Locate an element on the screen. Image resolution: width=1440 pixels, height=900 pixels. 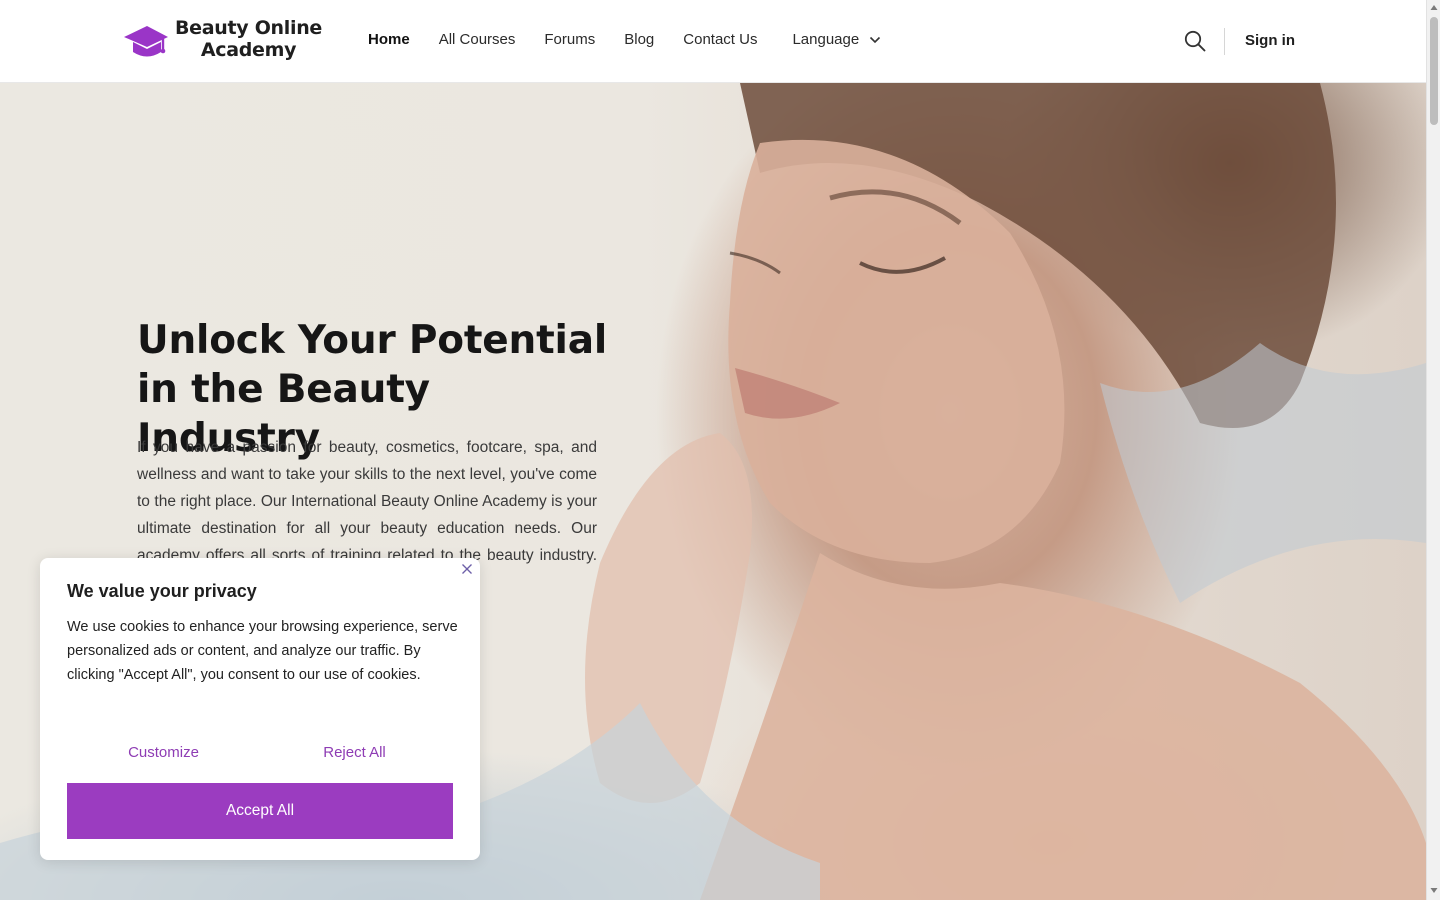
site-logo: Beauty Online Academy is located at coordinates (222, 39).